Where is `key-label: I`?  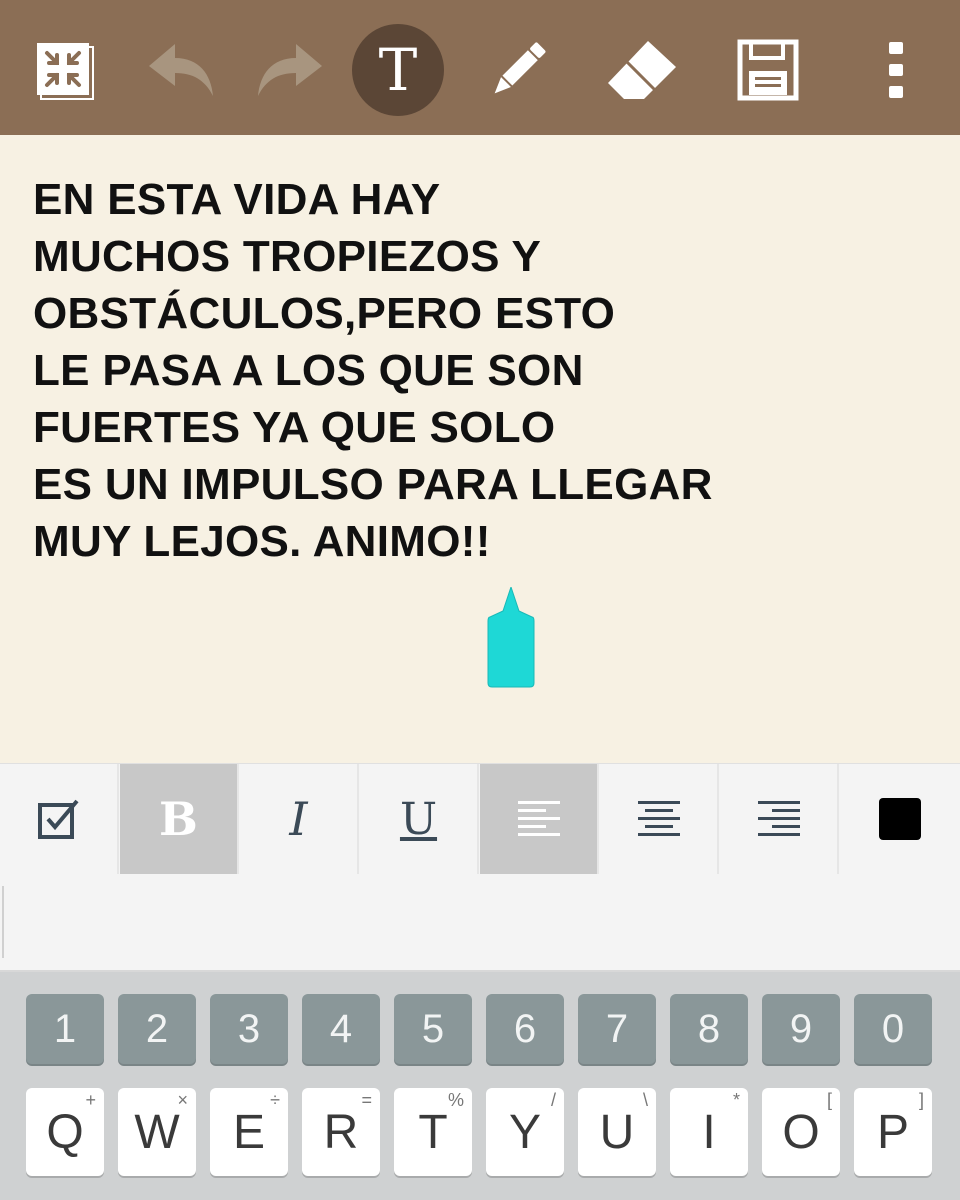
key-label: I is located at coordinates (709, 1132).